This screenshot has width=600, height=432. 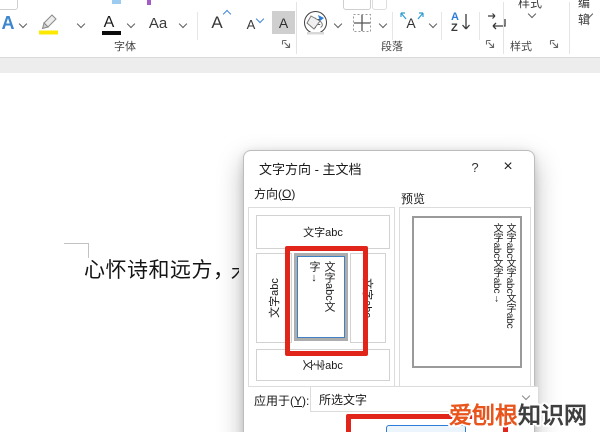 I want to click on preview-label: 预览, so click(x=413, y=199).